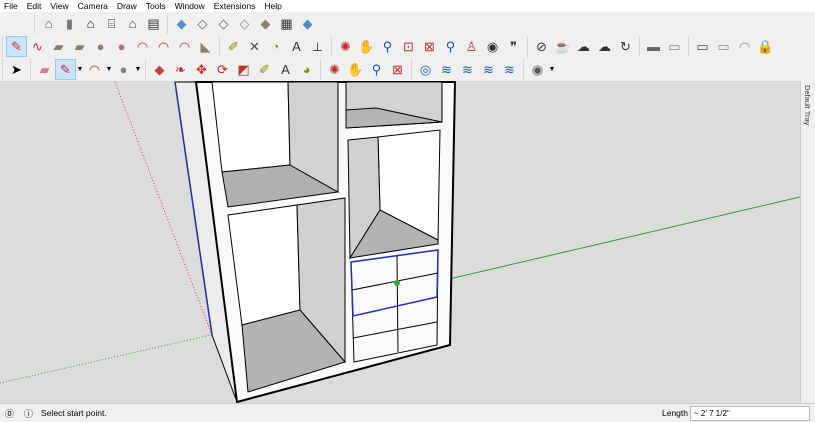 Image resolution: width=815 pixels, height=422 pixels. I want to click on rotated-rectangle-icon: ▰, so click(79, 46).